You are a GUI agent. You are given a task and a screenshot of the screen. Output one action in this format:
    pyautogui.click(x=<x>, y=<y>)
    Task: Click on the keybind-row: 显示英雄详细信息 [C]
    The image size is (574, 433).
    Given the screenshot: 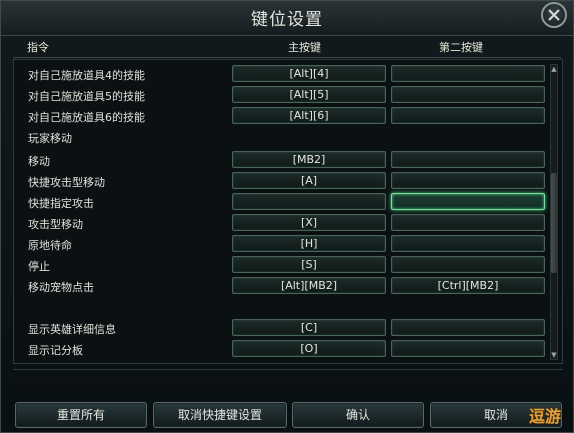 What is the action you would take?
    pyautogui.click(x=284, y=328)
    